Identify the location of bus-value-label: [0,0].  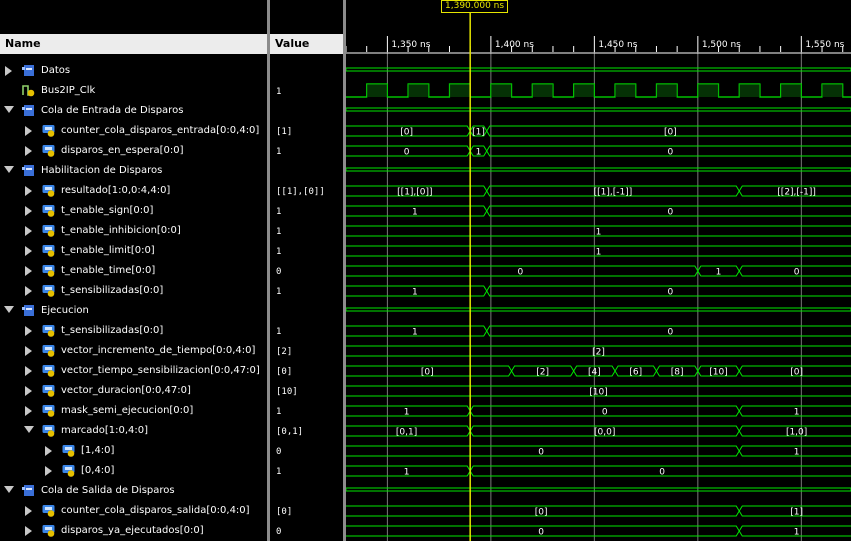
(604, 433).